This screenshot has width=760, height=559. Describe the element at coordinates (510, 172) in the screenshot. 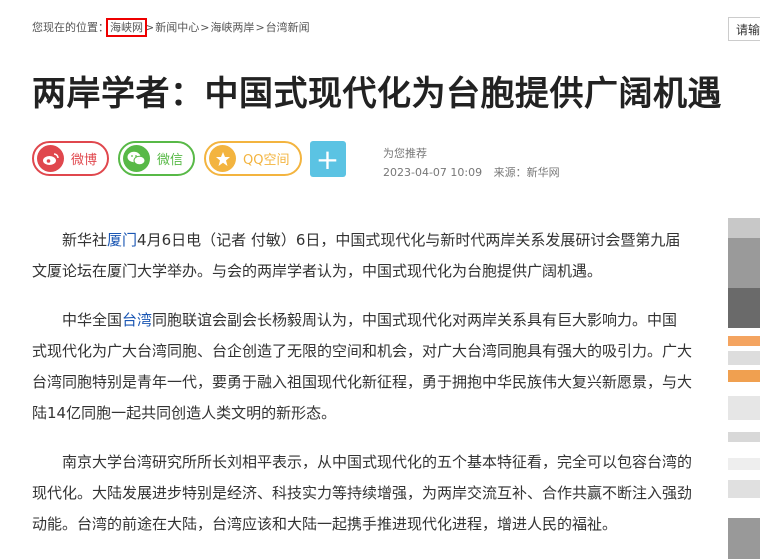

I see `source-label: 来源：` at that location.